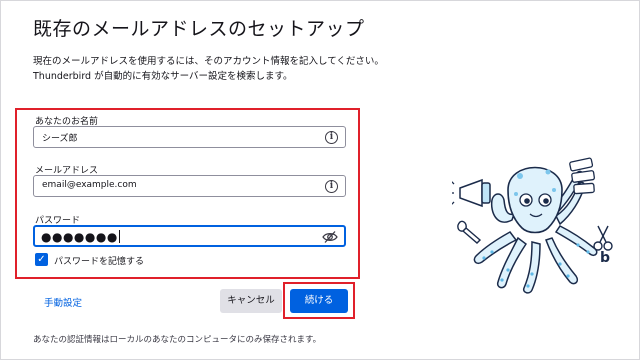  What do you see at coordinates (189, 236) in the screenshot?
I see `password-field: ●●●●●●●` at bounding box center [189, 236].